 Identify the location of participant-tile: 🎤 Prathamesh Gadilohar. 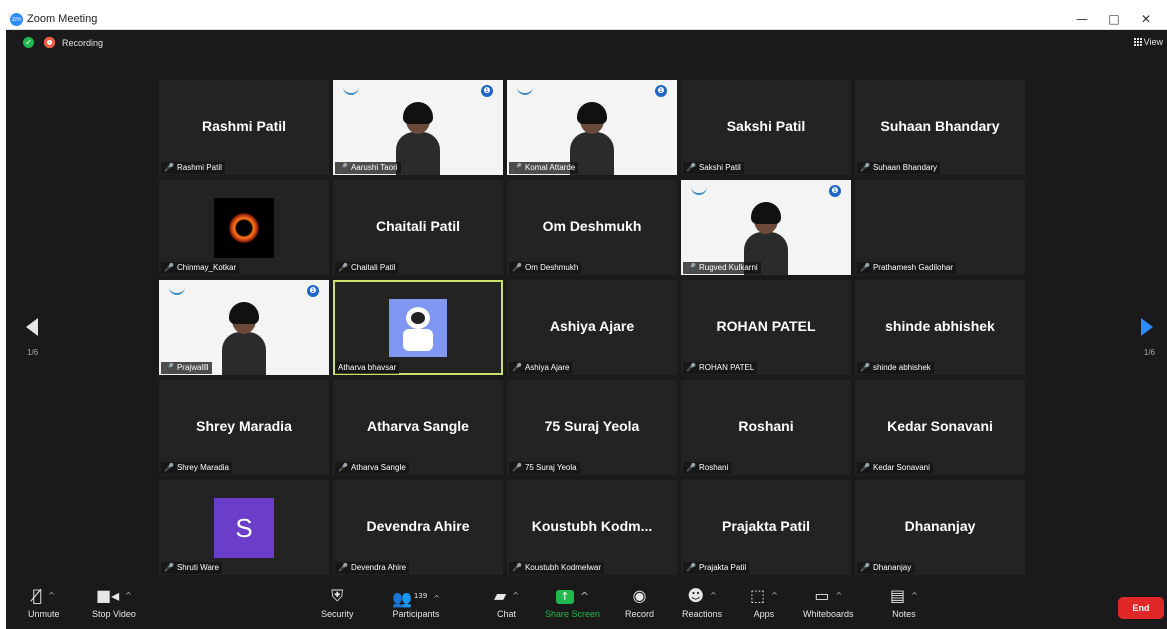
(940, 227).